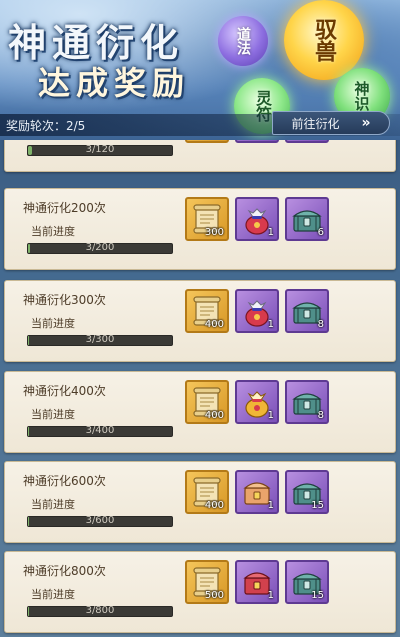 Image resolution: width=400 pixels, height=637 pixels. Describe the element at coordinates (46, 126) in the screenshot. I see `reward-round-label: 奖励轮次：2/5` at that location.